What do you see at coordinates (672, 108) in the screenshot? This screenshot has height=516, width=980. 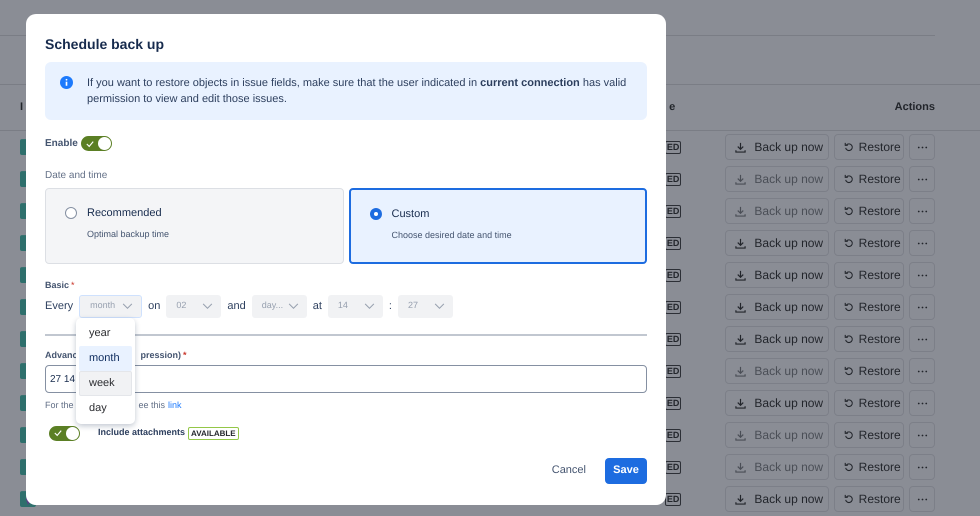 I see `column-header: e` at bounding box center [672, 108].